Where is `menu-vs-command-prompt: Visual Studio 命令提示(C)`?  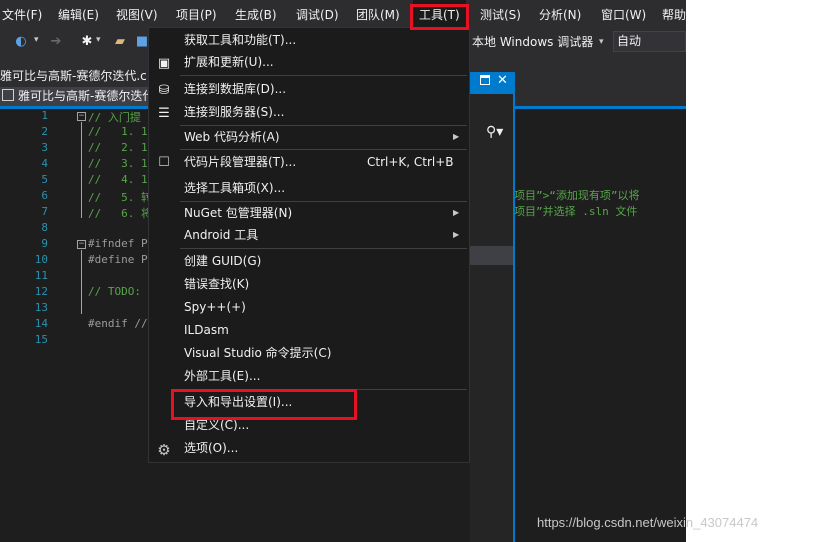
menu-vs-command-prompt: Visual Studio 命令提示(C) is located at coordinates (257, 353).